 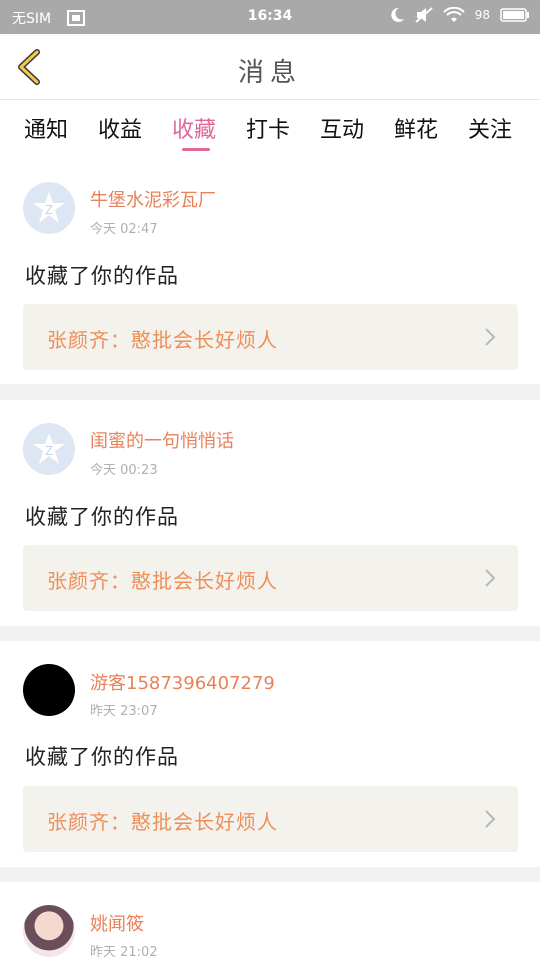 I want to click on app-header: 消息, so click(x=270, y=67).